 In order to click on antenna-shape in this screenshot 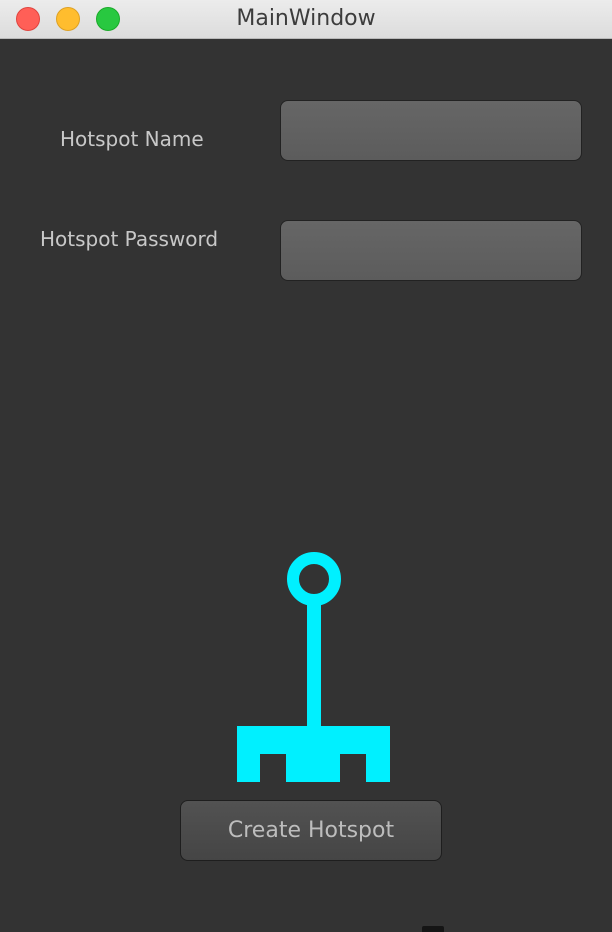, I will do `click(313, 667)`.